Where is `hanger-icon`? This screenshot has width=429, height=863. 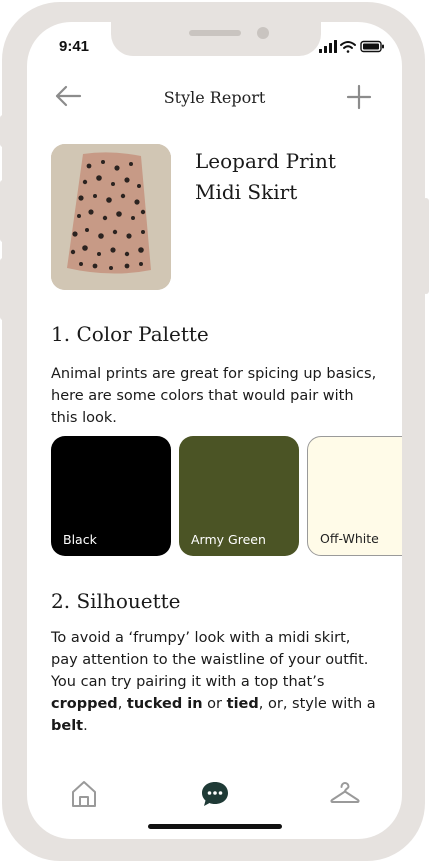
hanger-icon is located at coordinates (345, 792).